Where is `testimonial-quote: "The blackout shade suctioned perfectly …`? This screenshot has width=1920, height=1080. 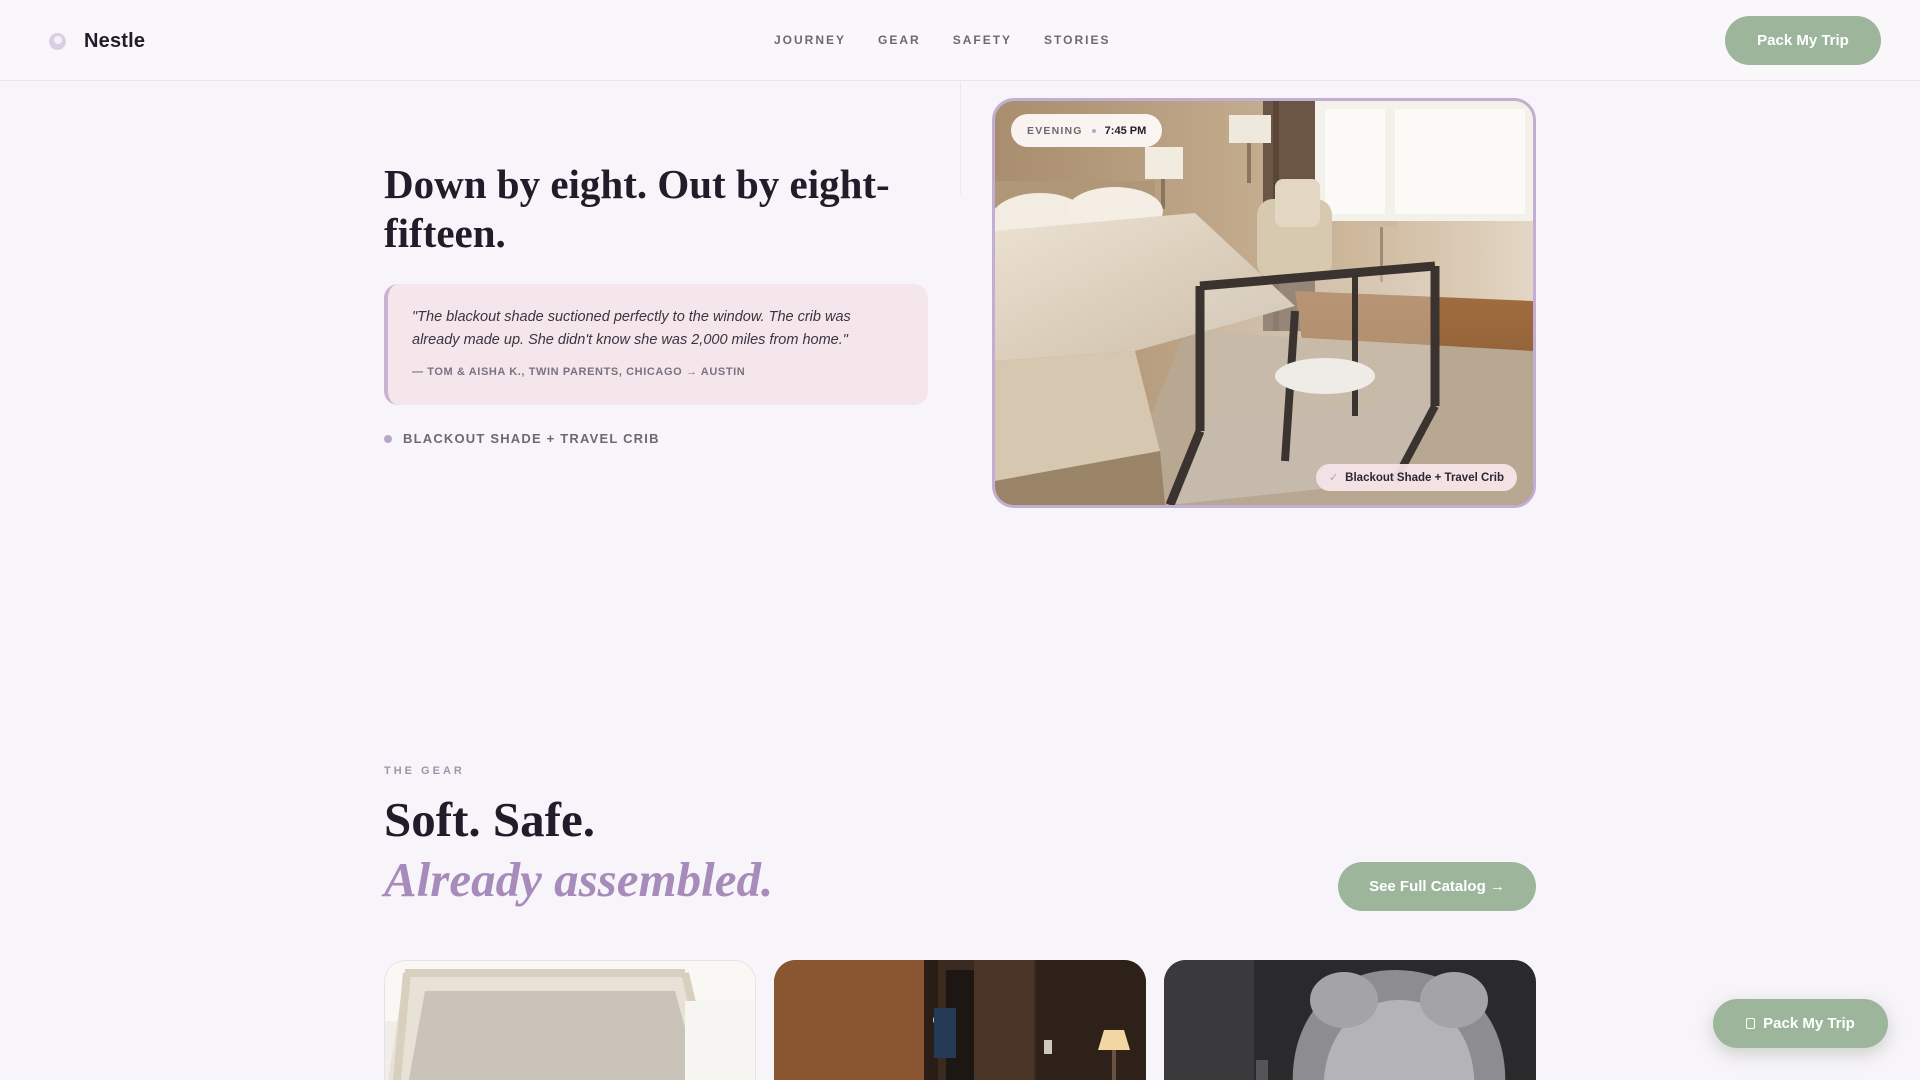 testimonial-quote: "The blackout shade suctioned perfectly … is located at coordinates (631, 328).